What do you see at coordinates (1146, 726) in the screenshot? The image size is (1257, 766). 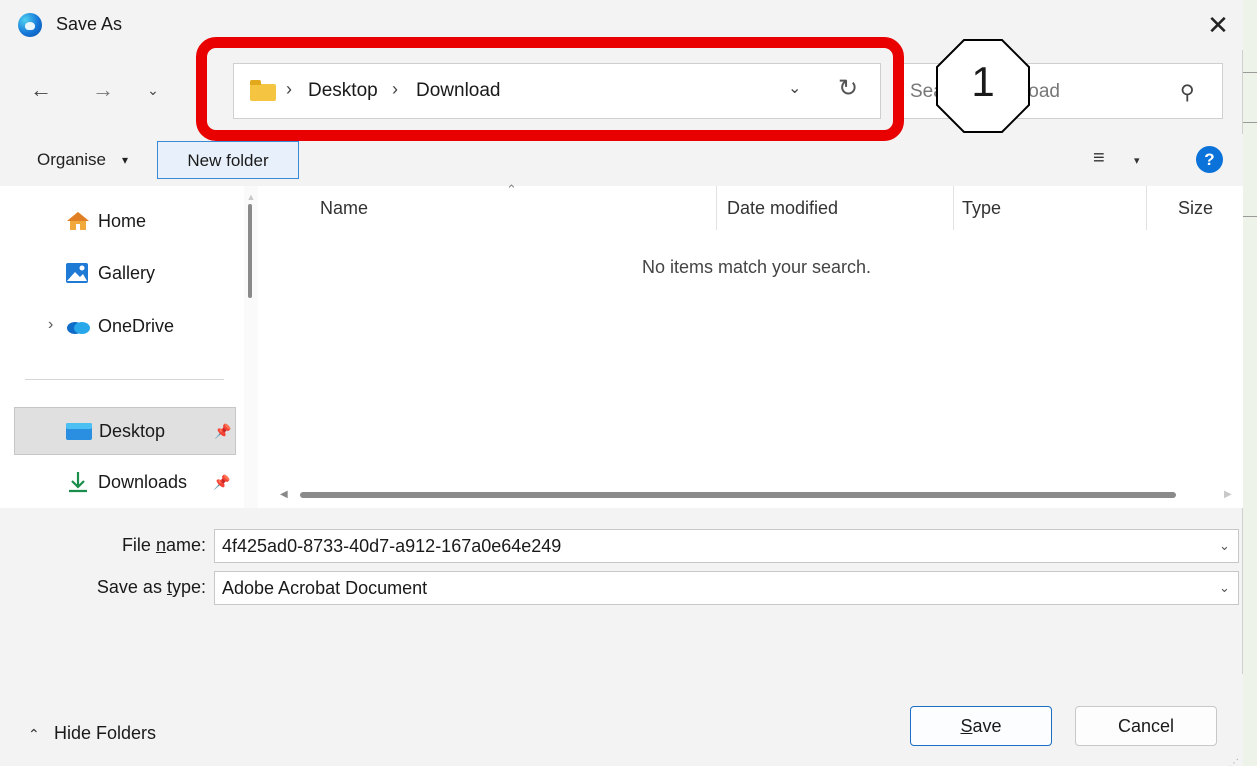 I see `cancel-button: Cancel` at bounding box center [1146, 726].